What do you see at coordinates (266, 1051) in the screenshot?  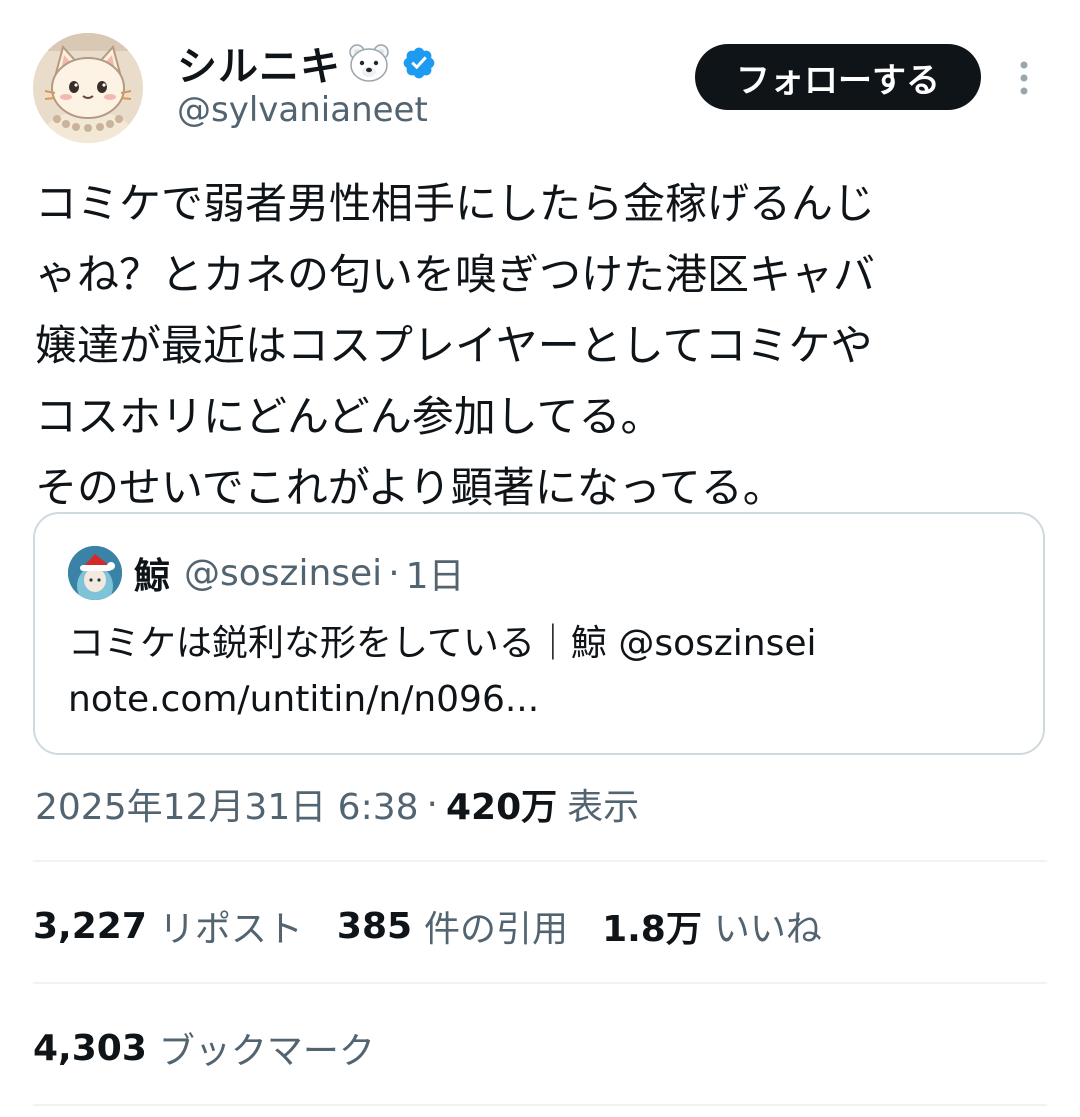 I see `bookmarks-label: ブックマーク` at bounding box center [266, 1051].